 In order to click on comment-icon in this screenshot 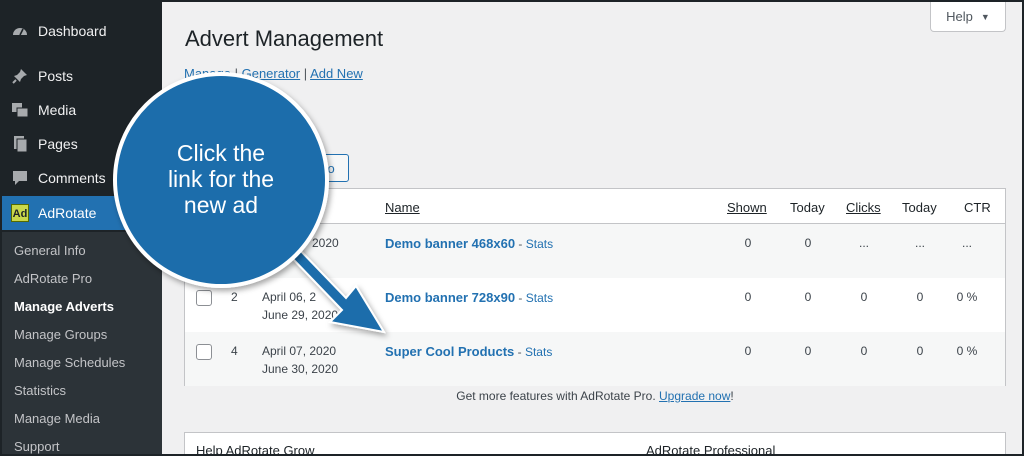, I will do `click(20, 178)`.